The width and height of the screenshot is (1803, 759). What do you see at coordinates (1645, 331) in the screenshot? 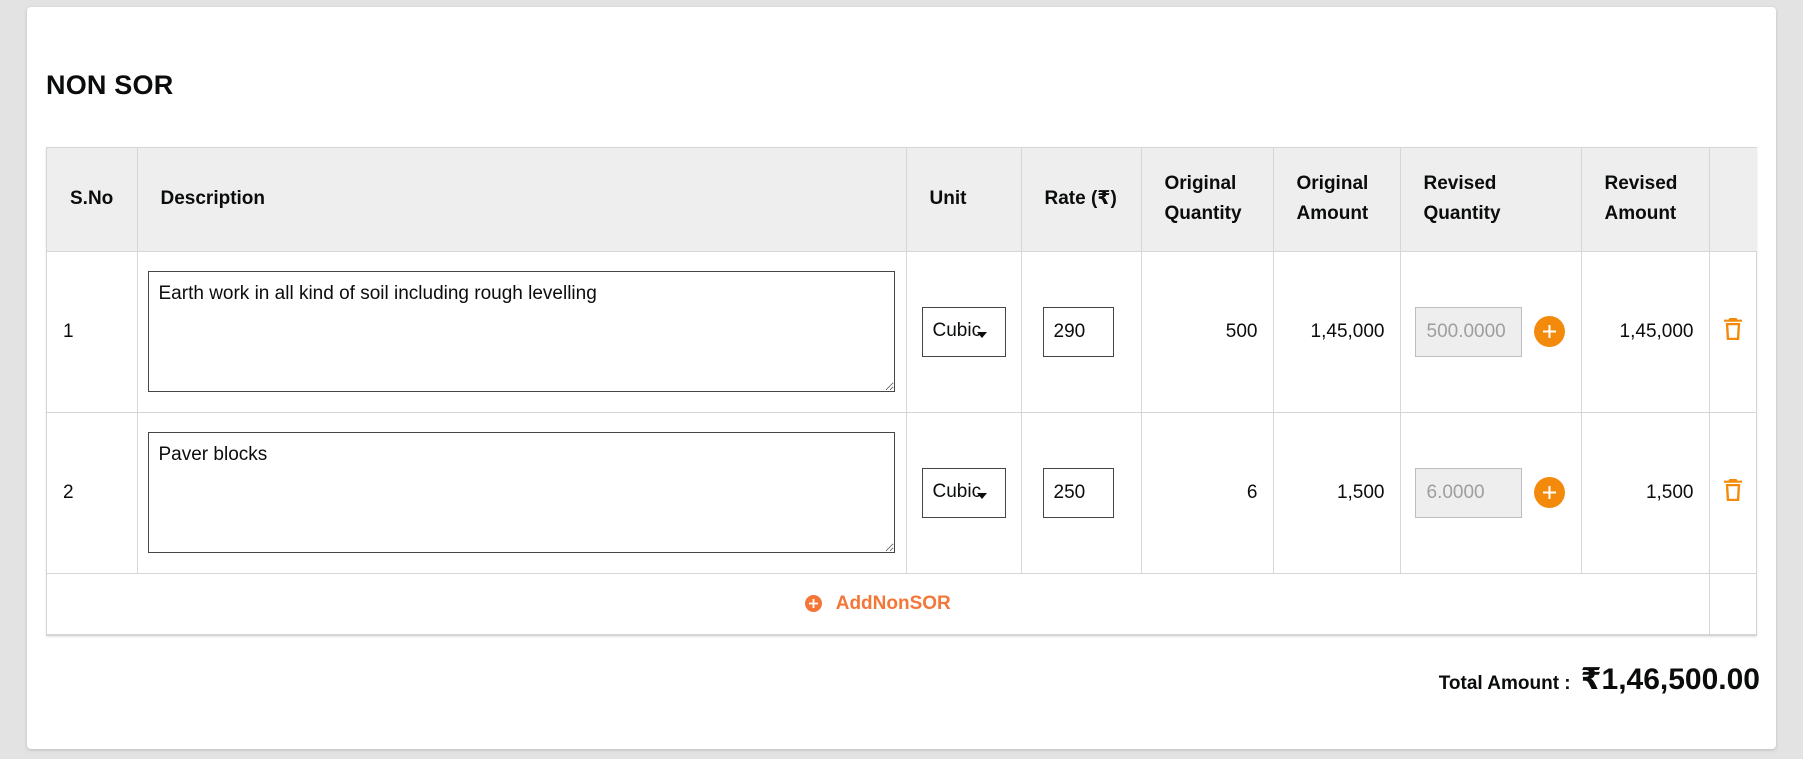
I see `row-revised-amount: 1,45,000` at bounding box center [1645, 331].